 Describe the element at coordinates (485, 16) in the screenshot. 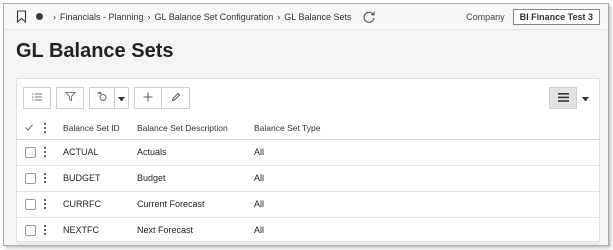

I see `company-label: Company` at that location.